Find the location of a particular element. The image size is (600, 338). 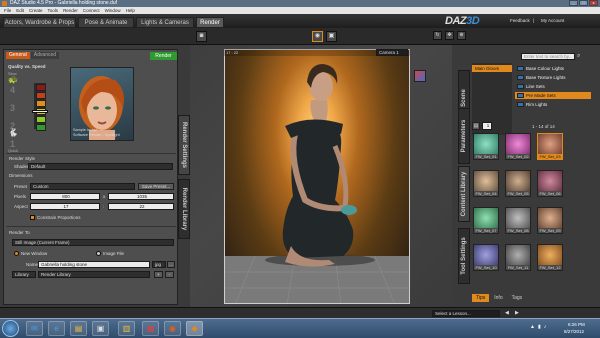

menu-window: Window is located at coordinates (113, 10).